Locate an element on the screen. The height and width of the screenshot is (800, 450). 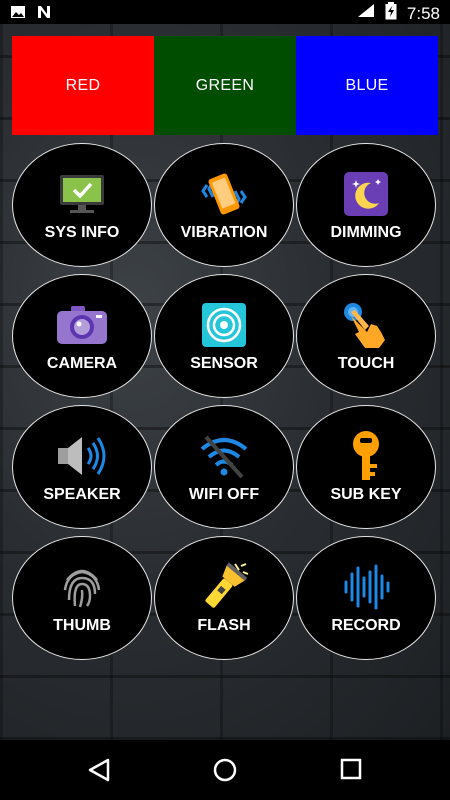
camera-icon is located at coordinates (82, 325).